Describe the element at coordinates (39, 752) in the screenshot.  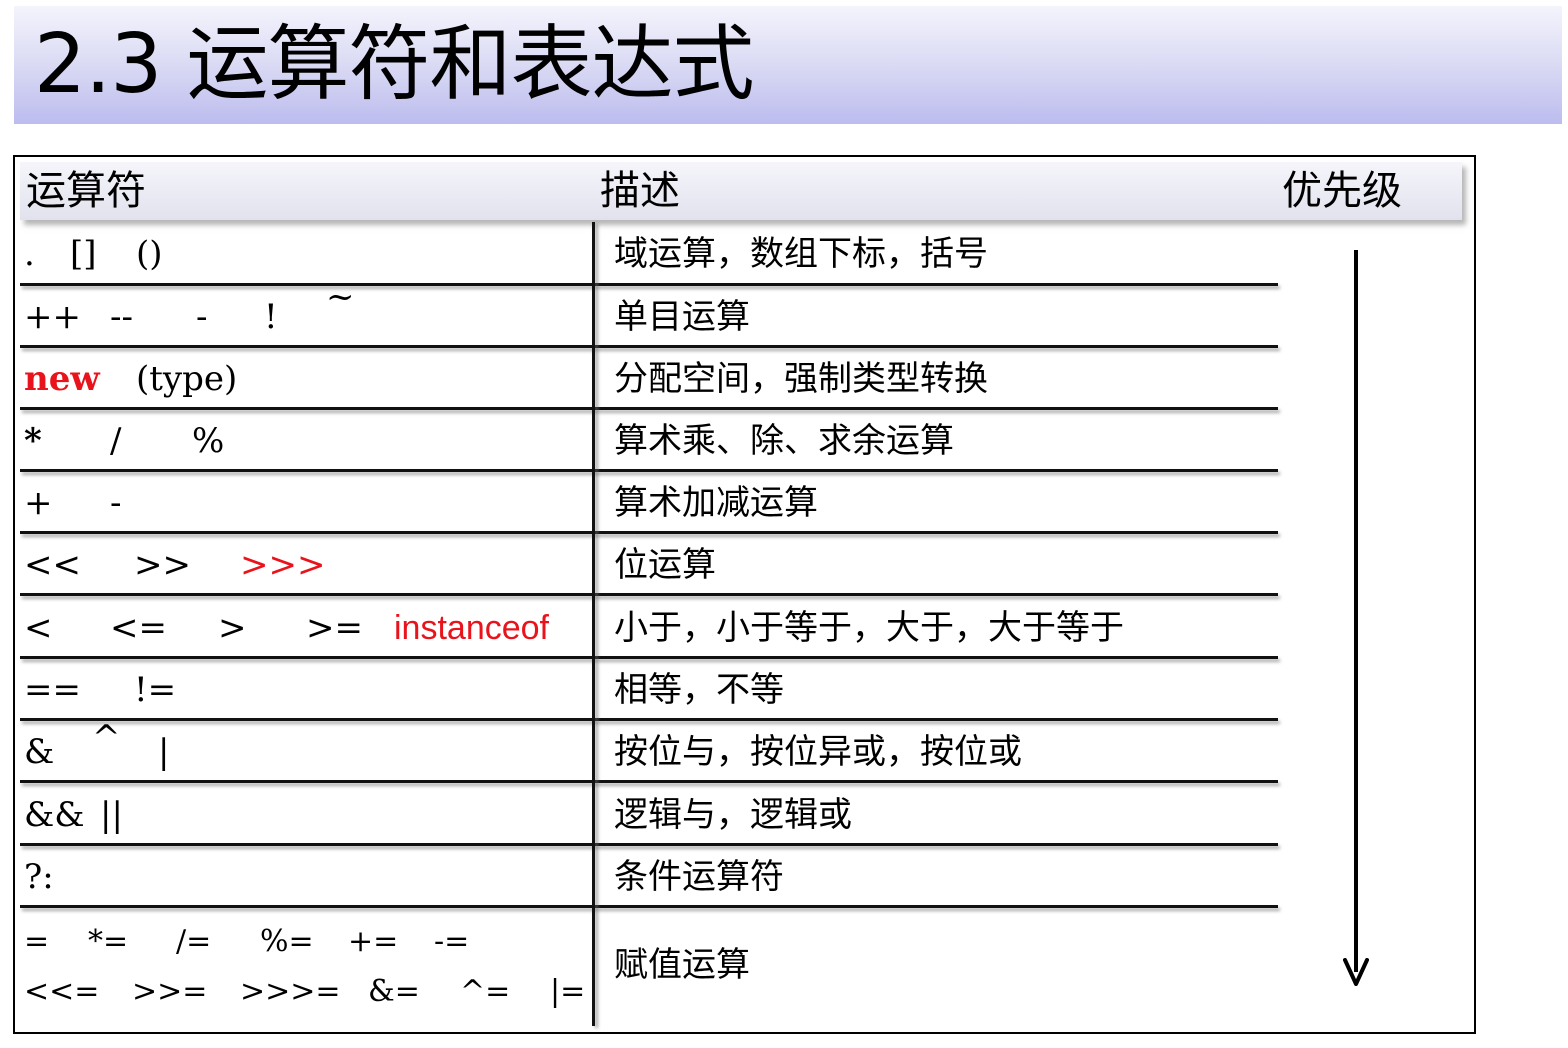
I see `operator-token: &` at that location.